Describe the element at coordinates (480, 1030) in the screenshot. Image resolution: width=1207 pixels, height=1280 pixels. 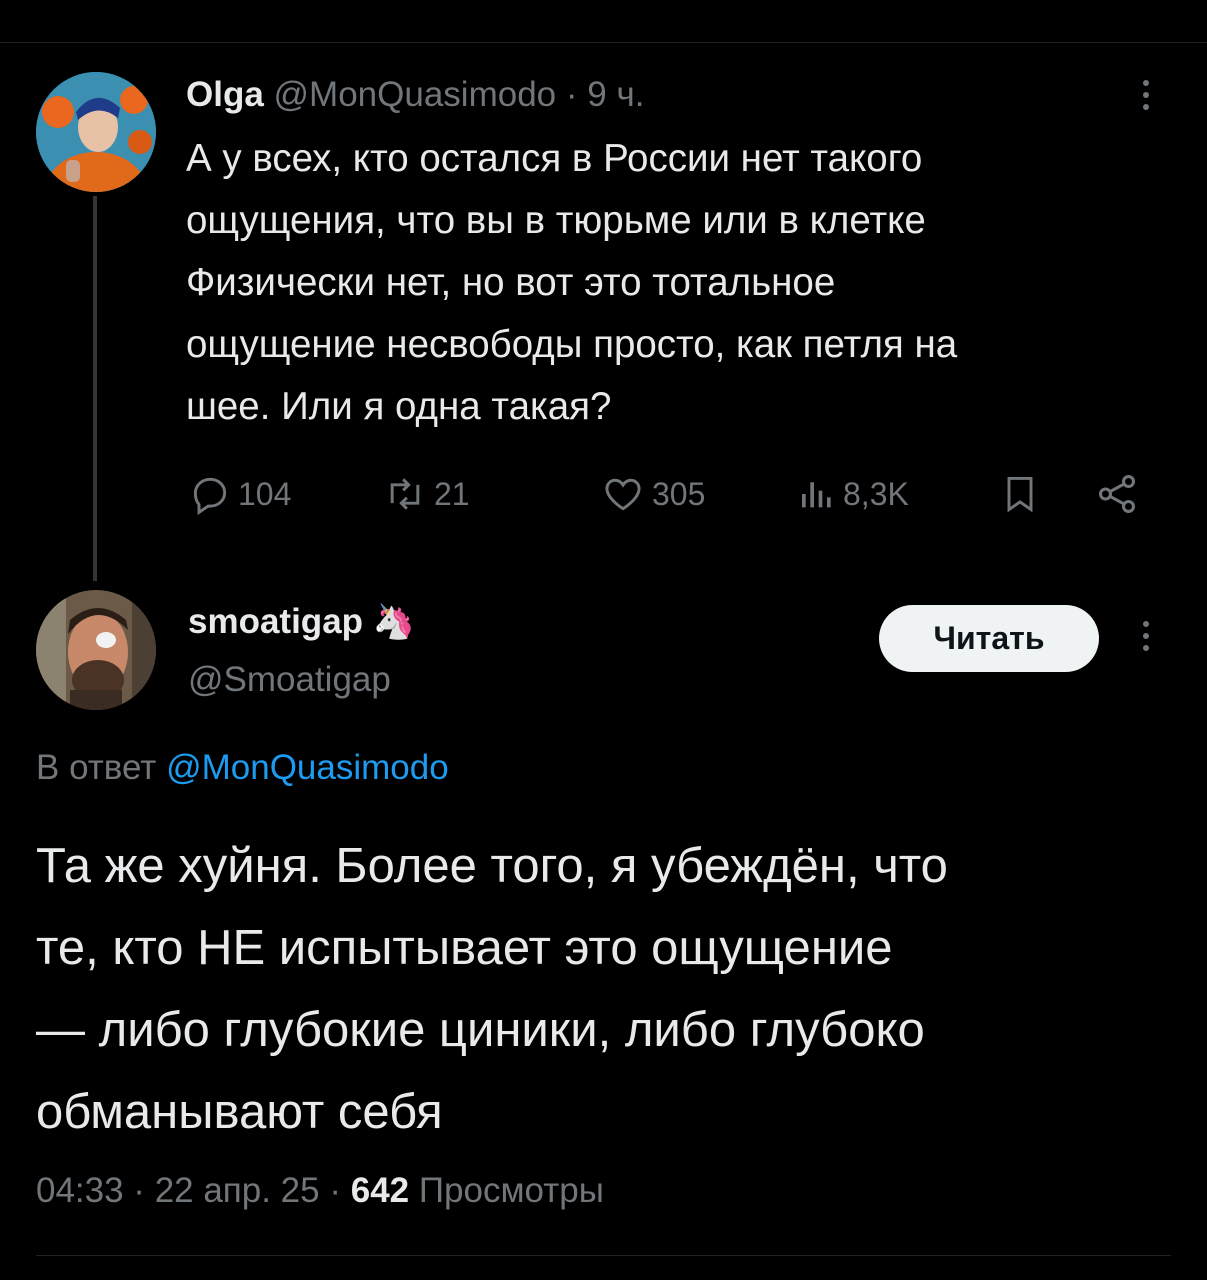
I see `reply-text-line: — либо глубокие циники, либо глубоко` at that location.